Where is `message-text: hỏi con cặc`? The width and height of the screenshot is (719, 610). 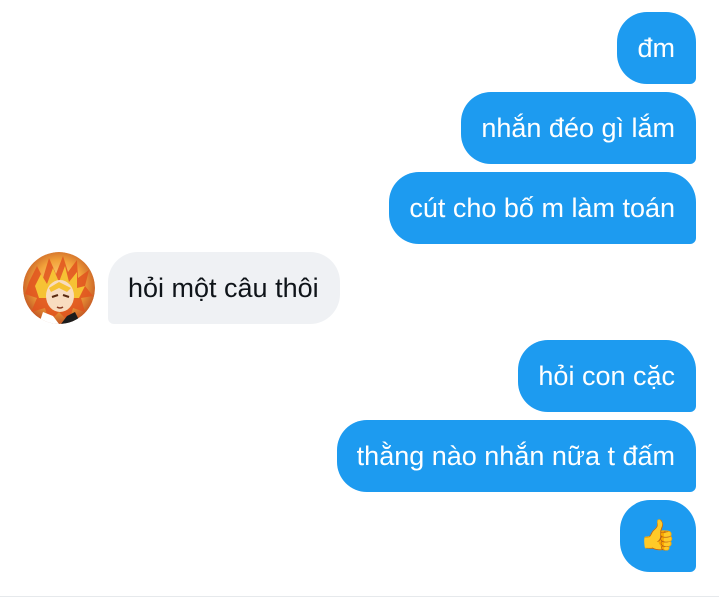
message-text: hỏi con cặc is located at coordinates (606, 375).